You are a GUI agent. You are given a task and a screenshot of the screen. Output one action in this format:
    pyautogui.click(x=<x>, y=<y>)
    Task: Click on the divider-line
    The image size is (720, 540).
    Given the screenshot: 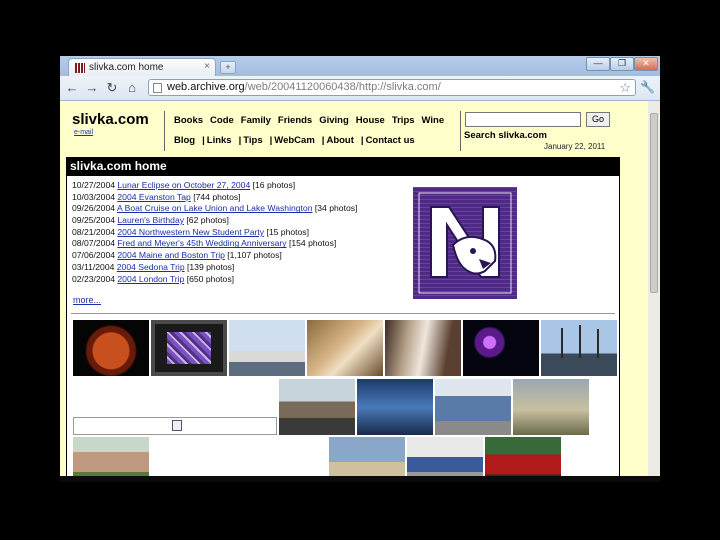 What is the action you would take?
    pyautogui.click(x=343, y=313)
    